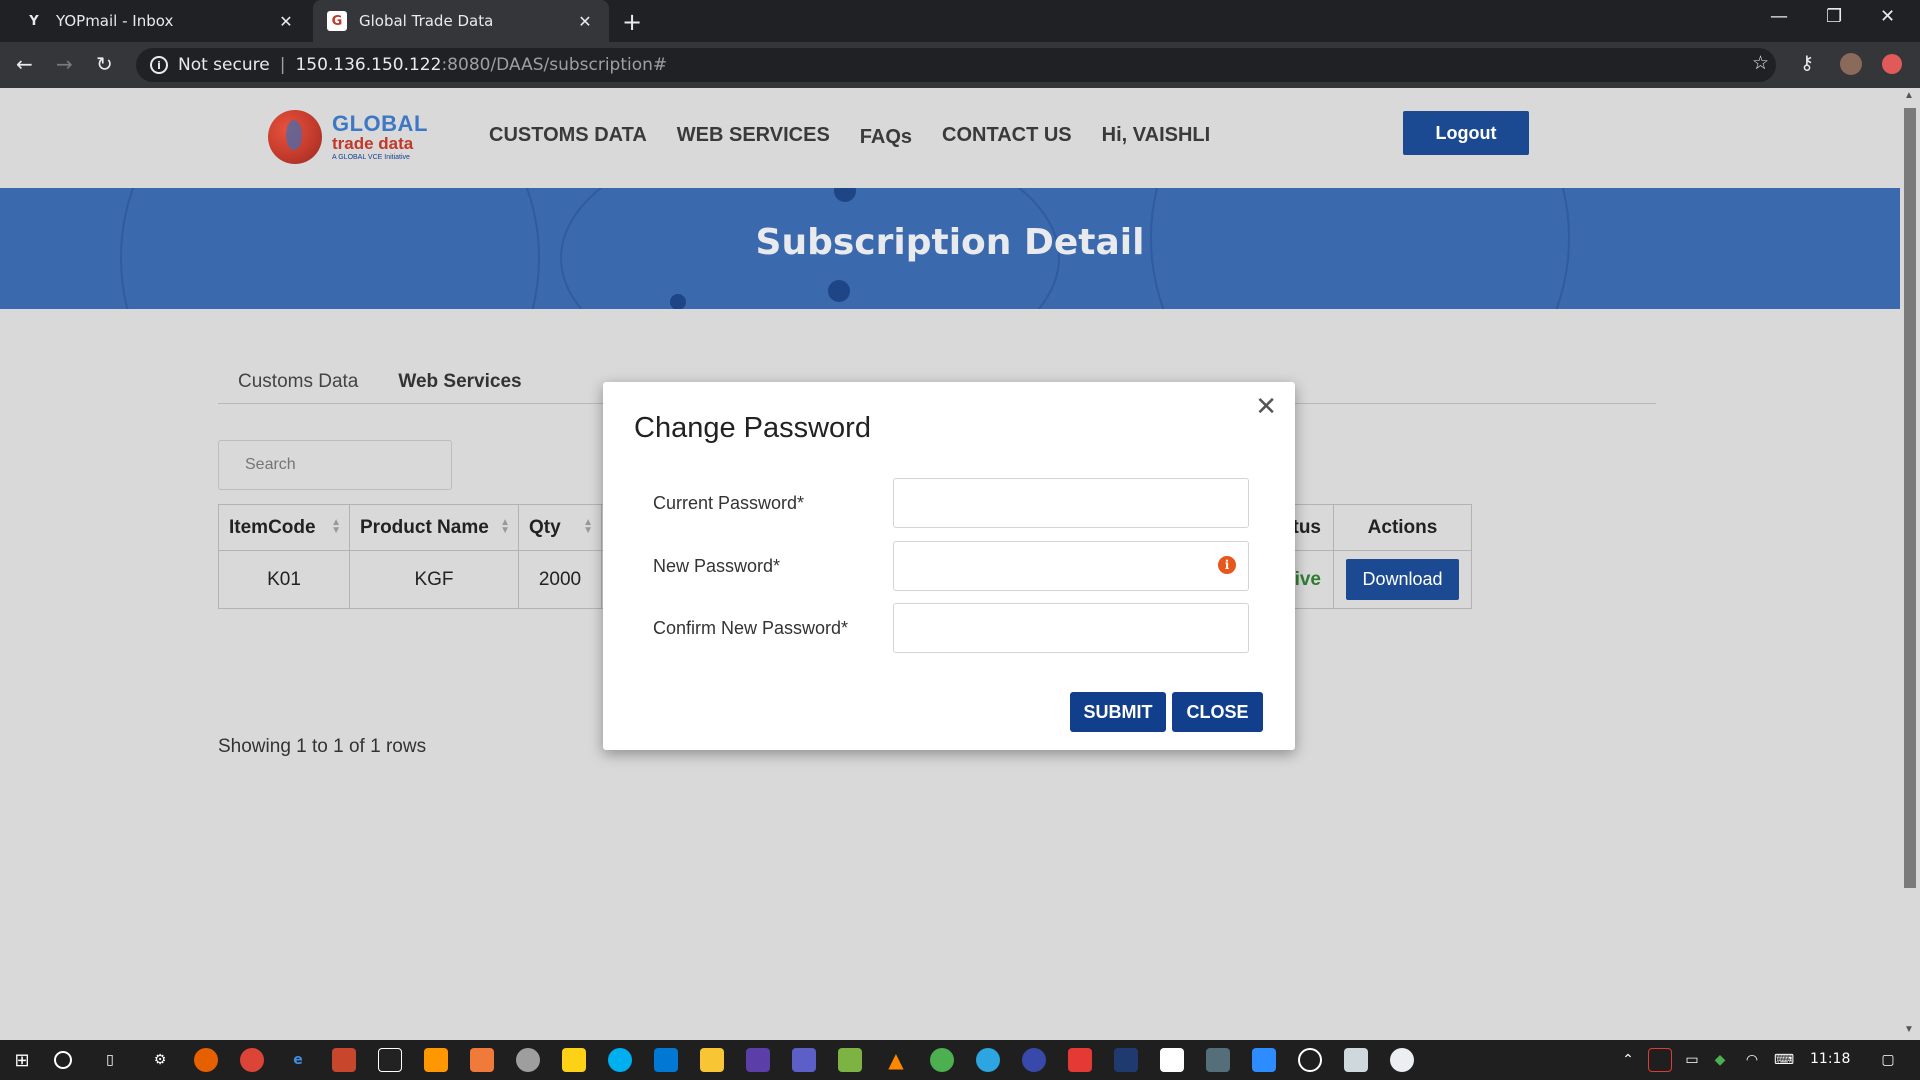 Image resolution: width=1920 pixels, height=1080 pixels. I want to click on scroll-up-icon: ▲, so click(1909, 95).